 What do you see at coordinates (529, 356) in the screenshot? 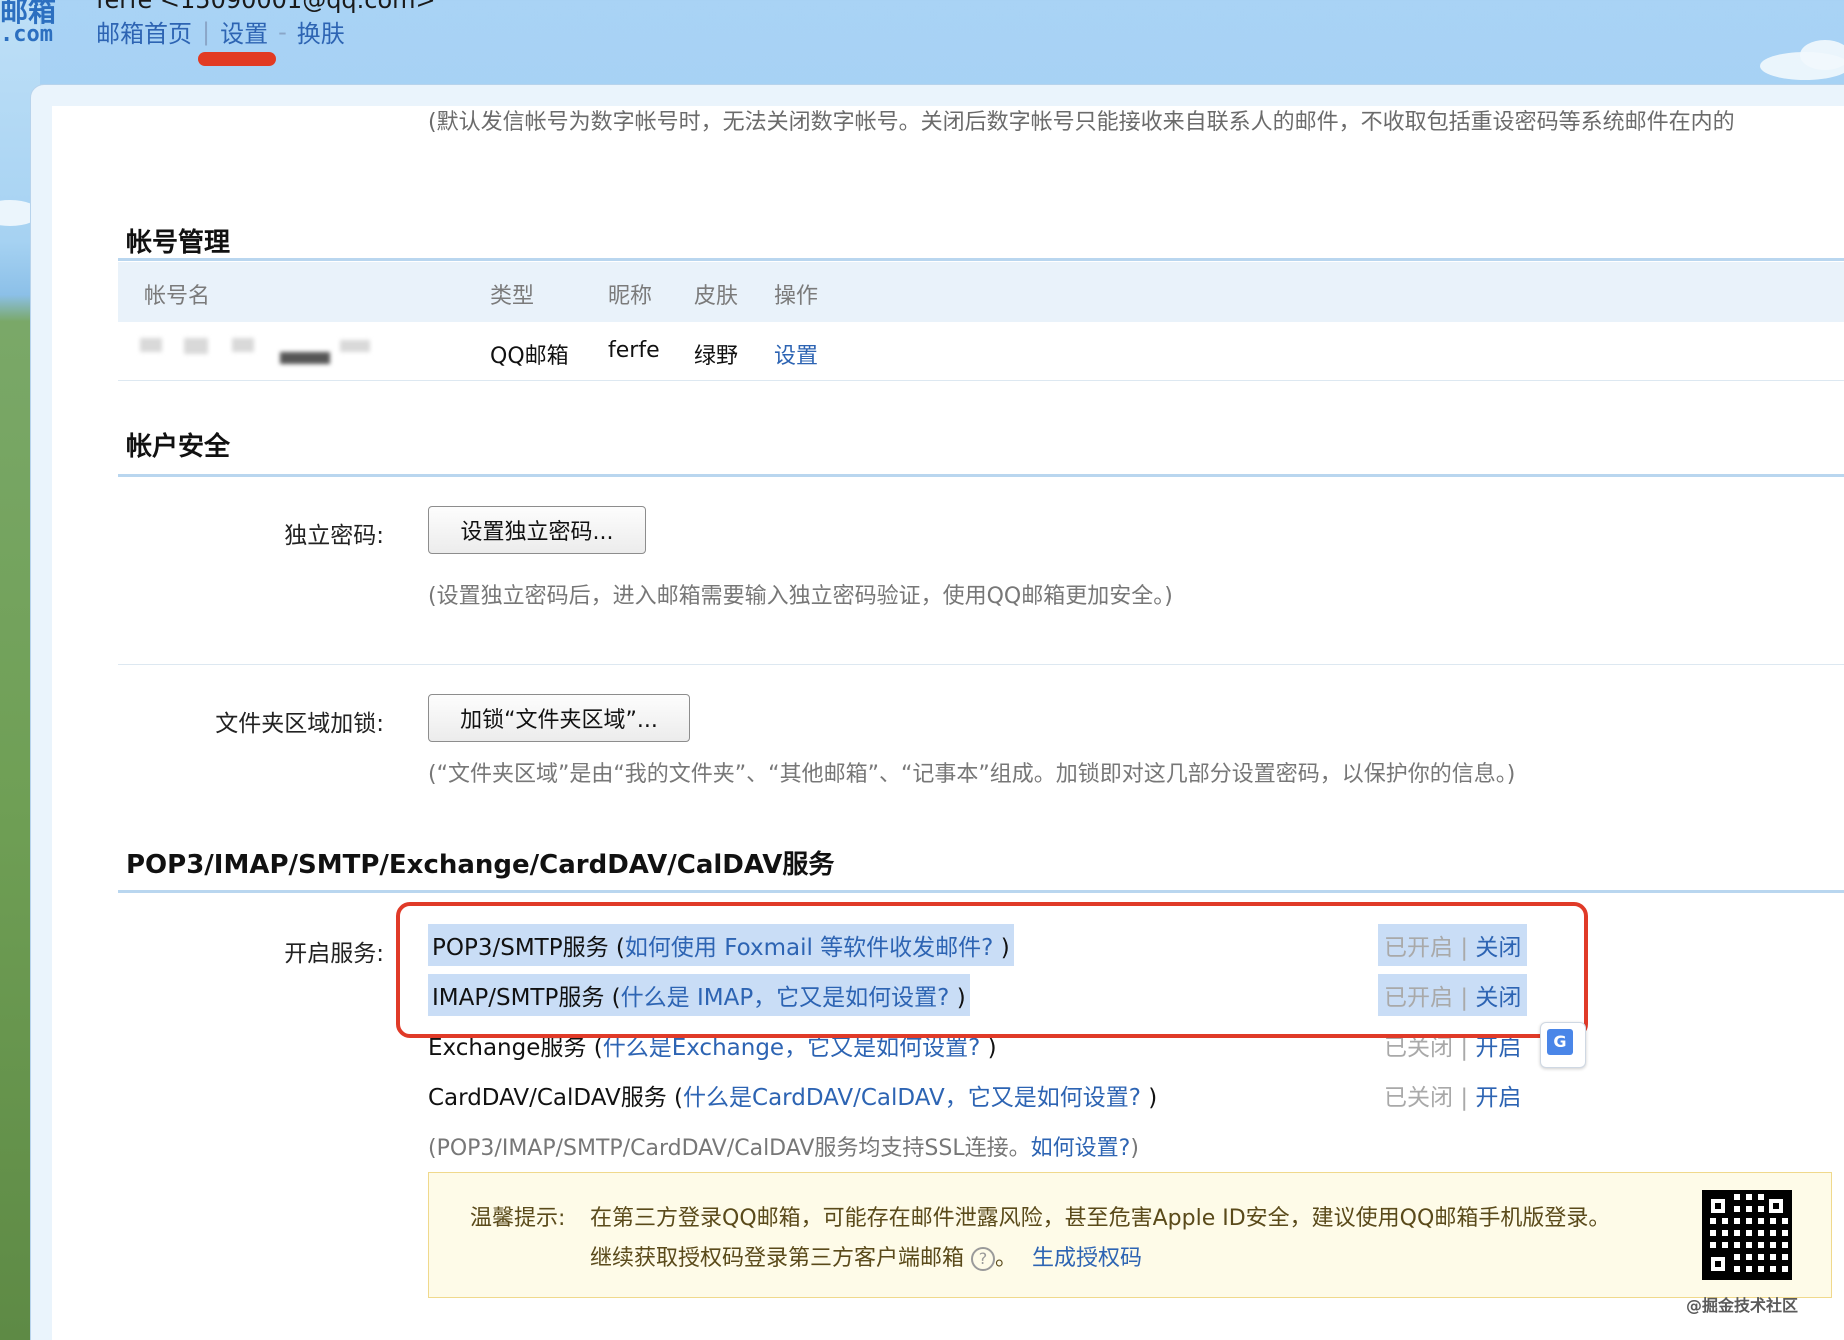
I see `account-type: QQ邮箱` at bounding box center [529, 356].